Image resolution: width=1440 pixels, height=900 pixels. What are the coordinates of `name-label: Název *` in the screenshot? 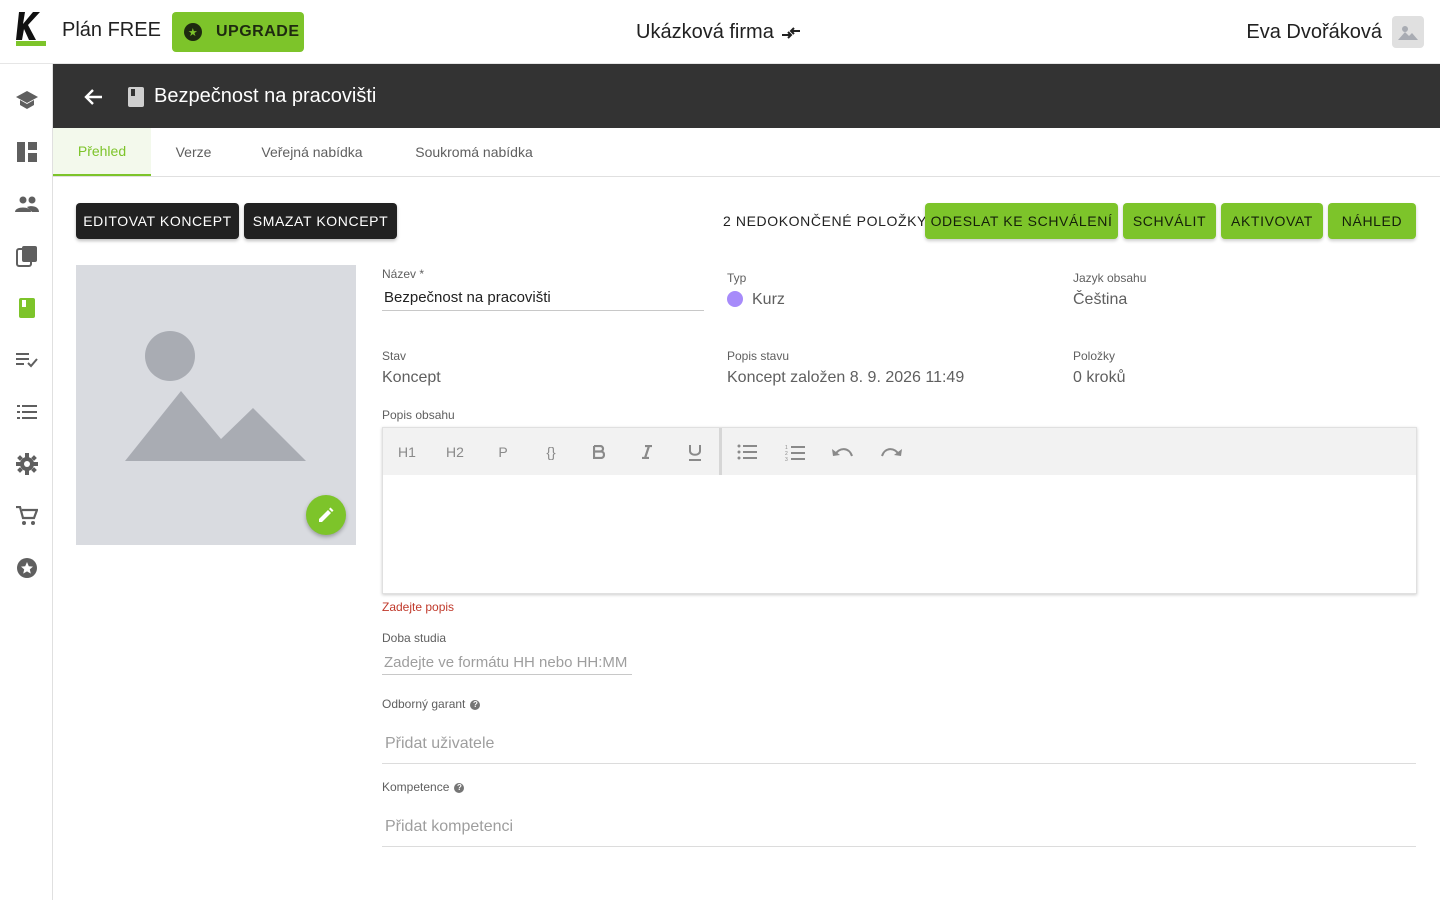 It's located at (403, 274).